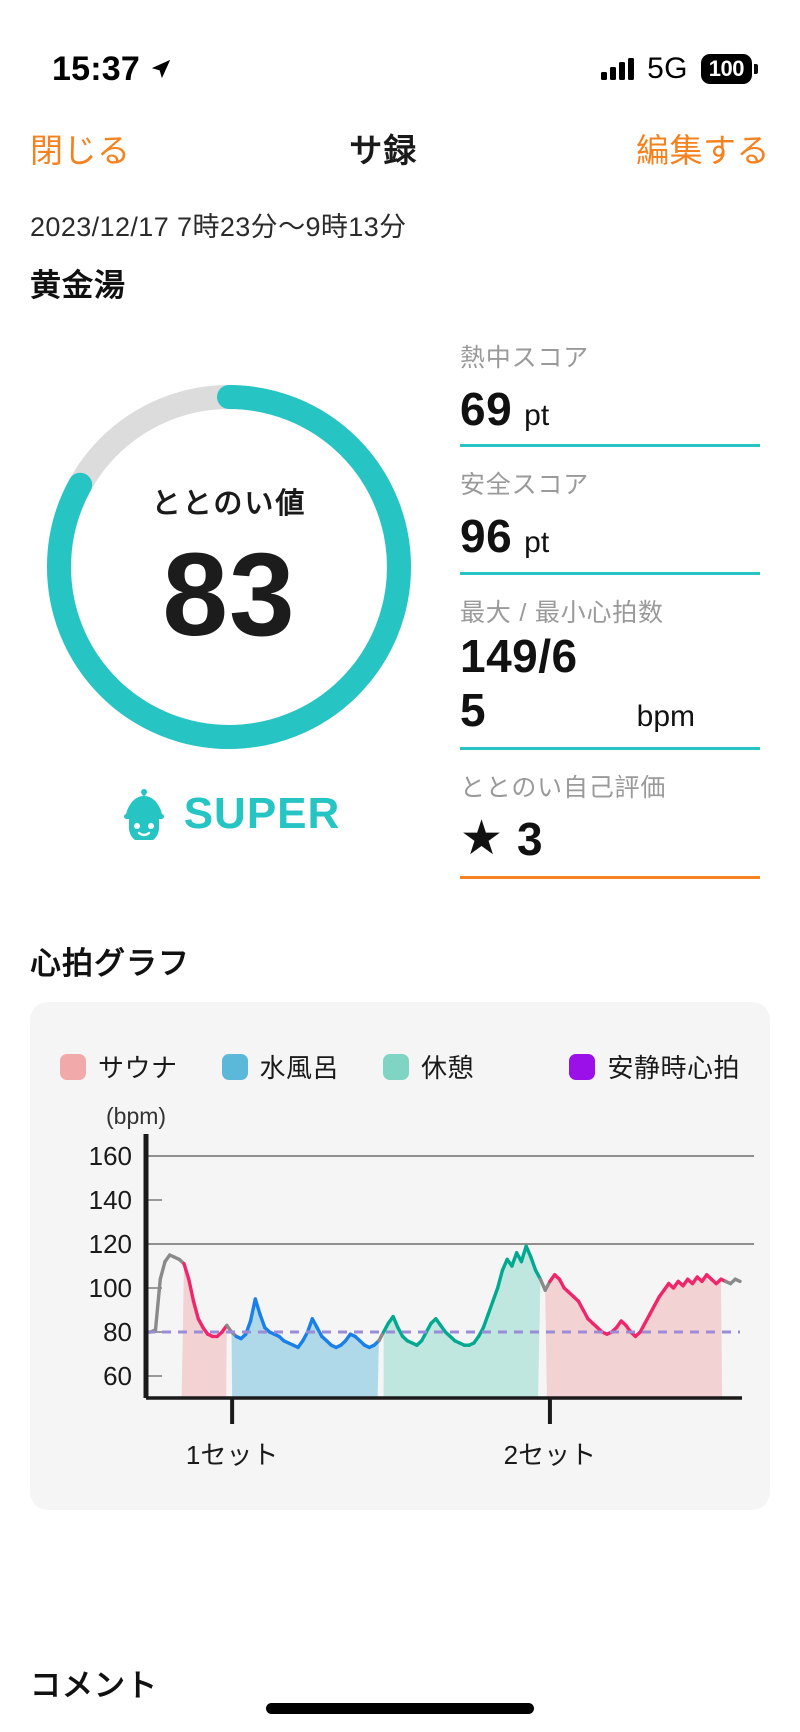  What do you see at coordinates (94, 1685) in the screenshot?
I see `comment-section-title: コメント` at bounding box center [94, 1685].